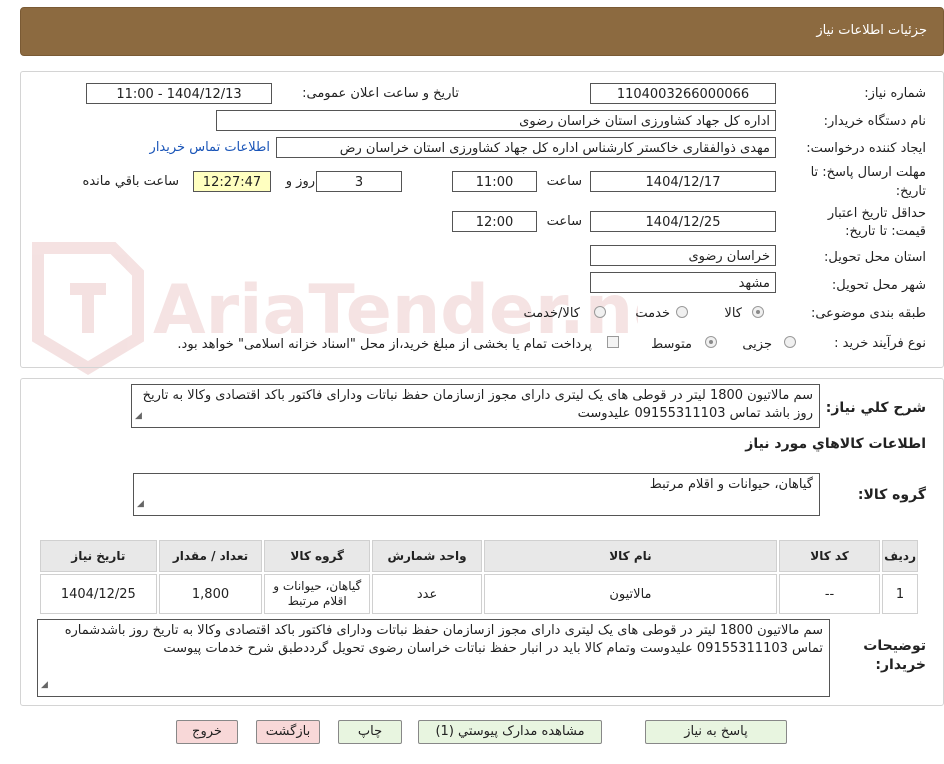  What do you see at coordinates (476, 494) in the screenshot?
I see `goods-group-textarea: گیاهان، حیوانات و اقلام مرتبط ◢` at bounding box center [476, 494].